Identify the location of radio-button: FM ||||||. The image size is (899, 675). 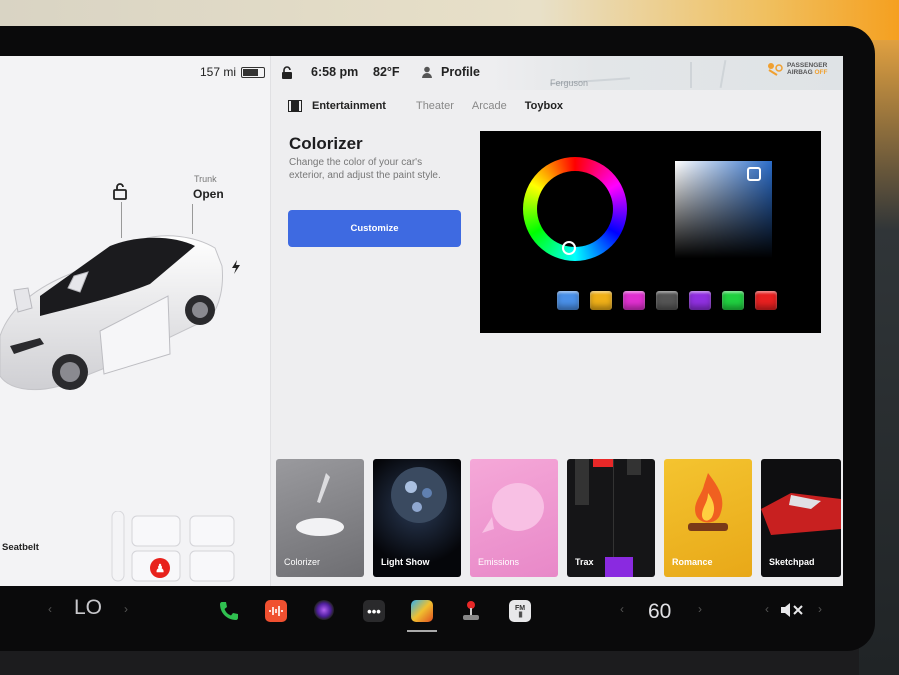
(520, 611).